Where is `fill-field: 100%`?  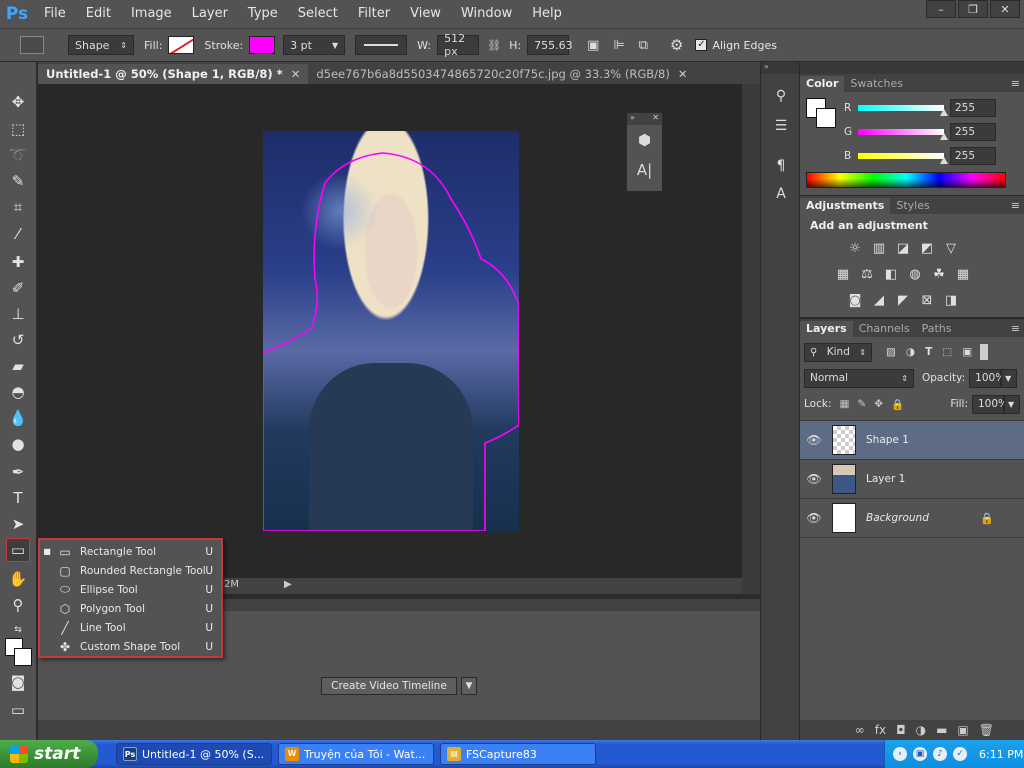
fill-field: 100% is located at coordinates (990, 404).